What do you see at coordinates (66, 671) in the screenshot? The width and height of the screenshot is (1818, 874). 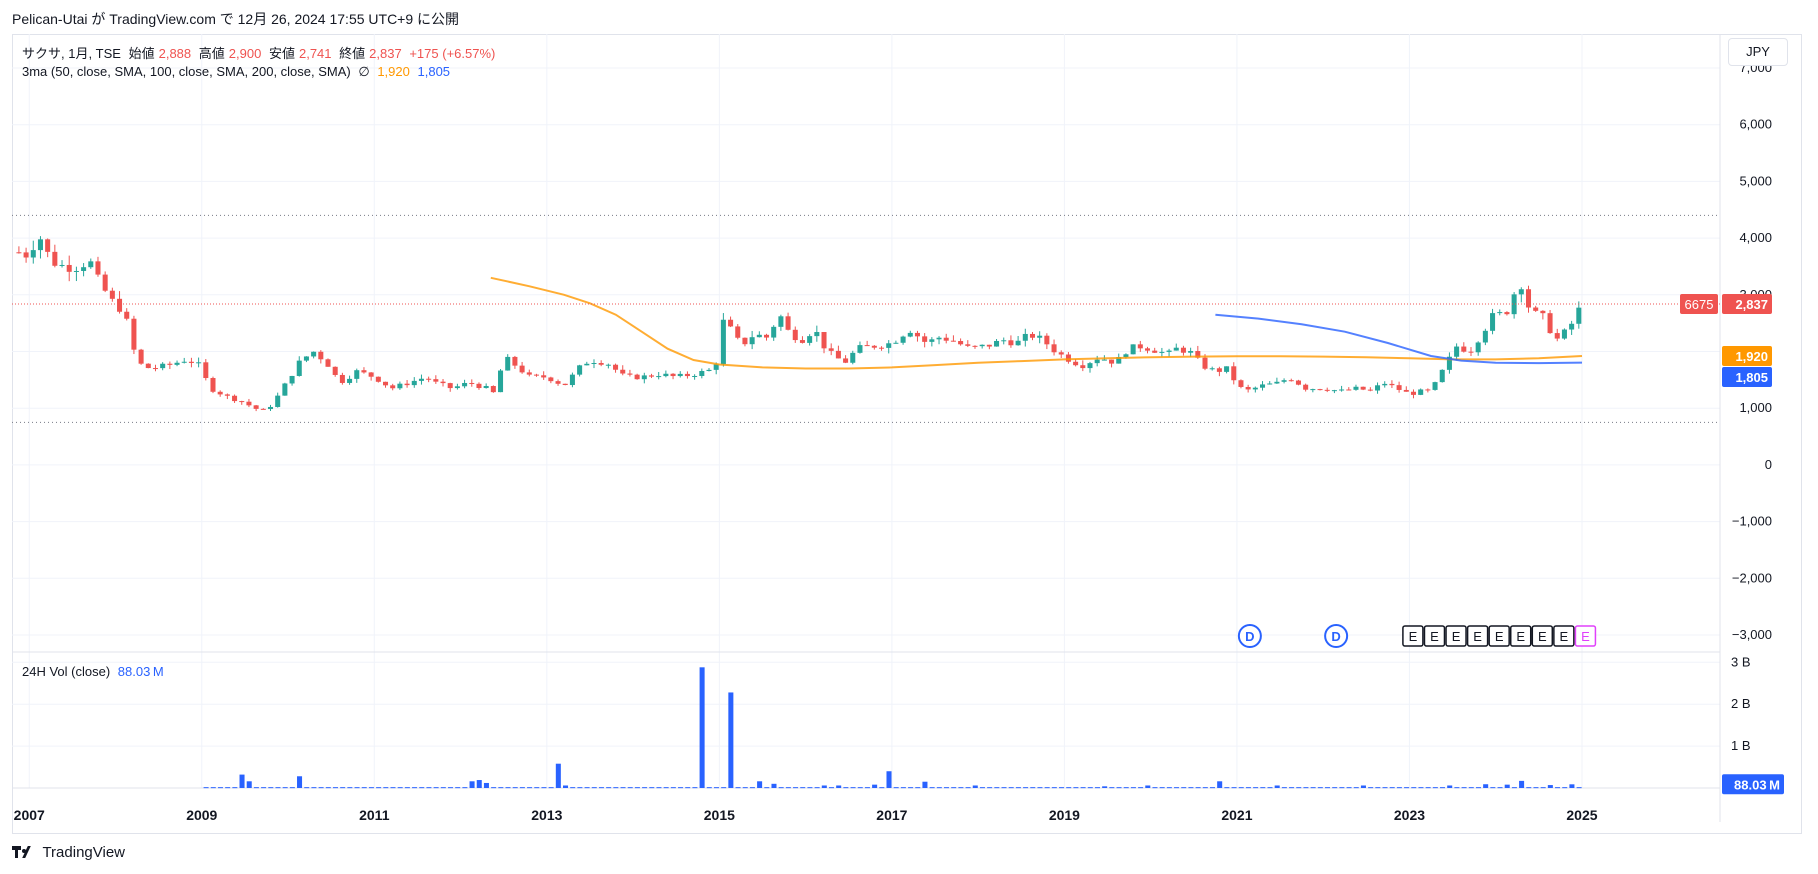 I see `volume-label: 24H Vol (close)` at bounding box center [66, 671].